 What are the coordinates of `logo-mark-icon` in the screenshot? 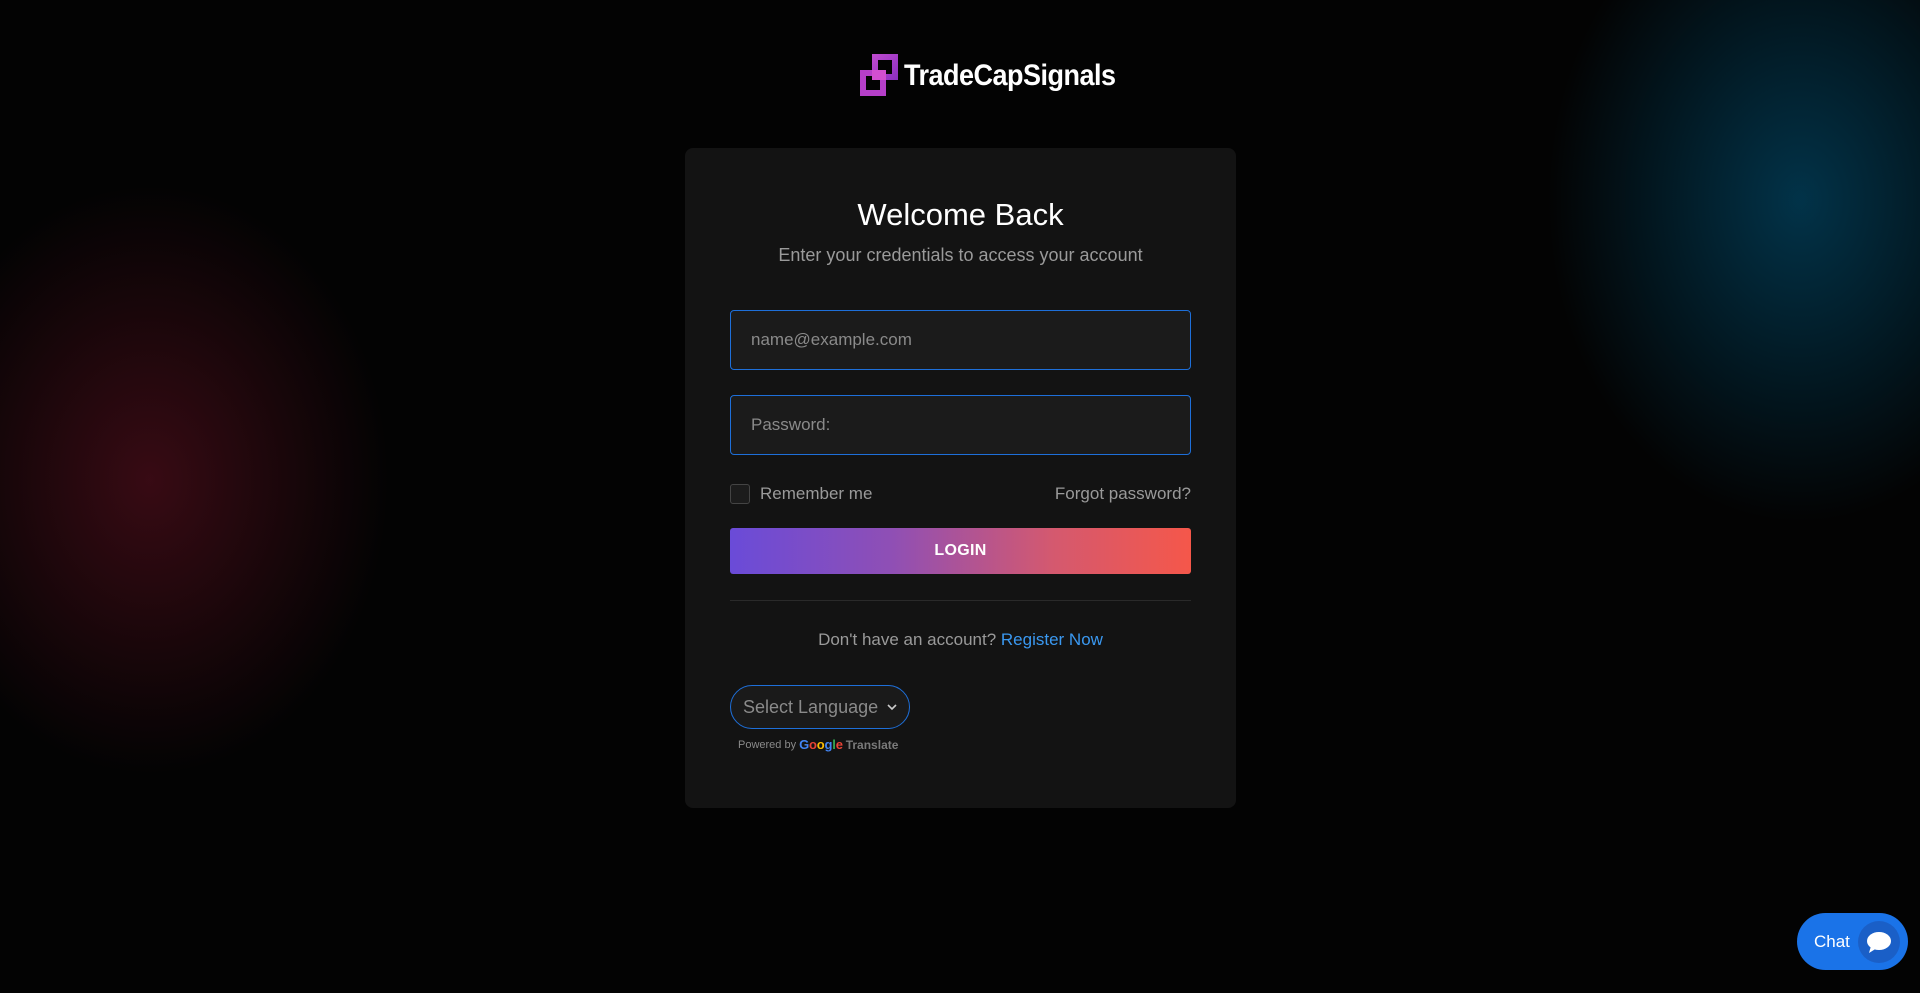 It's located at (879, 75).